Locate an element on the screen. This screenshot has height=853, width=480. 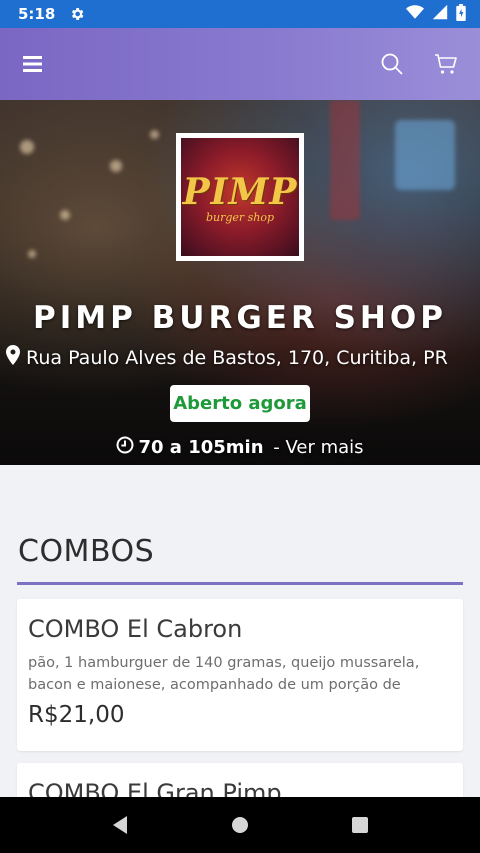
map-pin-icon is located at coordinates (13, 357).